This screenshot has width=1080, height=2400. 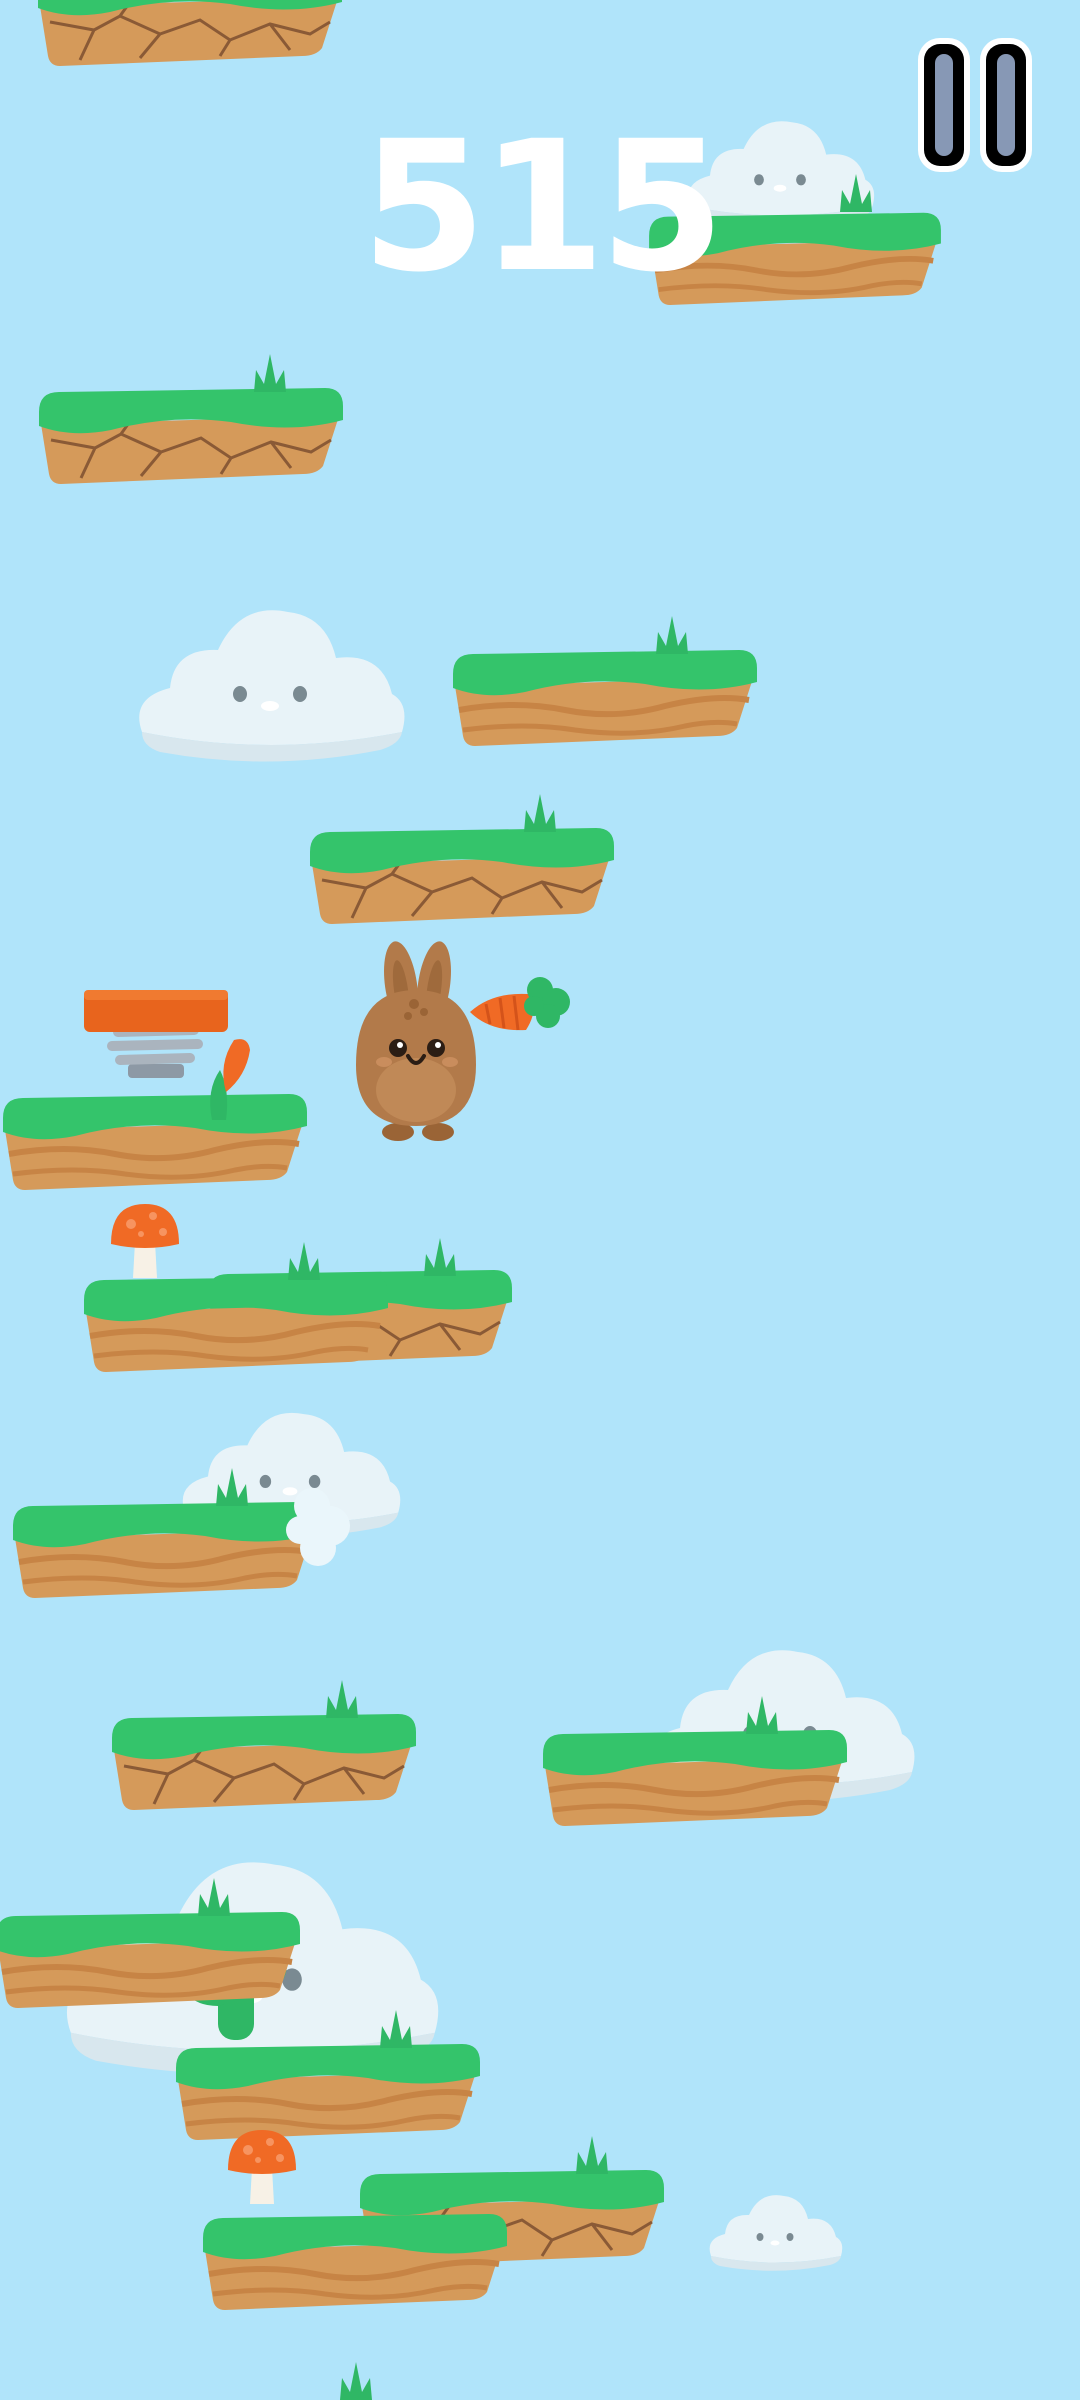 What do you see at coordinates (156, 1034) in the screenshot?
I see `spring-trampoline` at bounding box center [156, 1034].